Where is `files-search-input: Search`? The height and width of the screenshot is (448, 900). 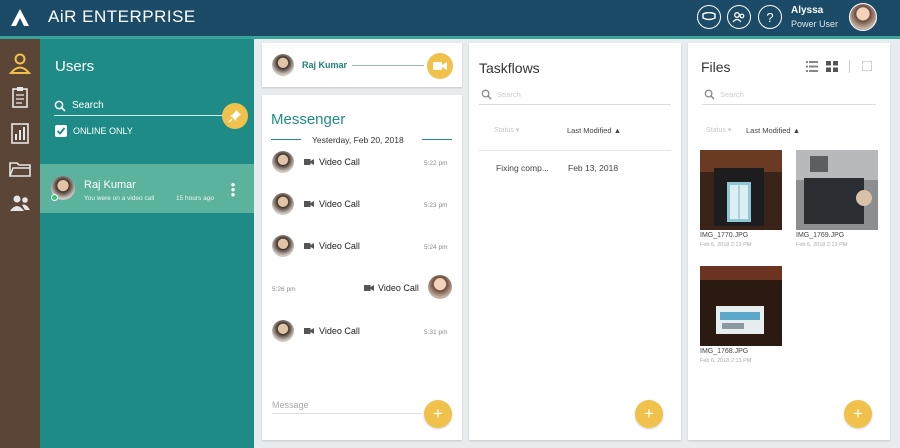
files-search-input: Search is located at coordinates (732, 94).